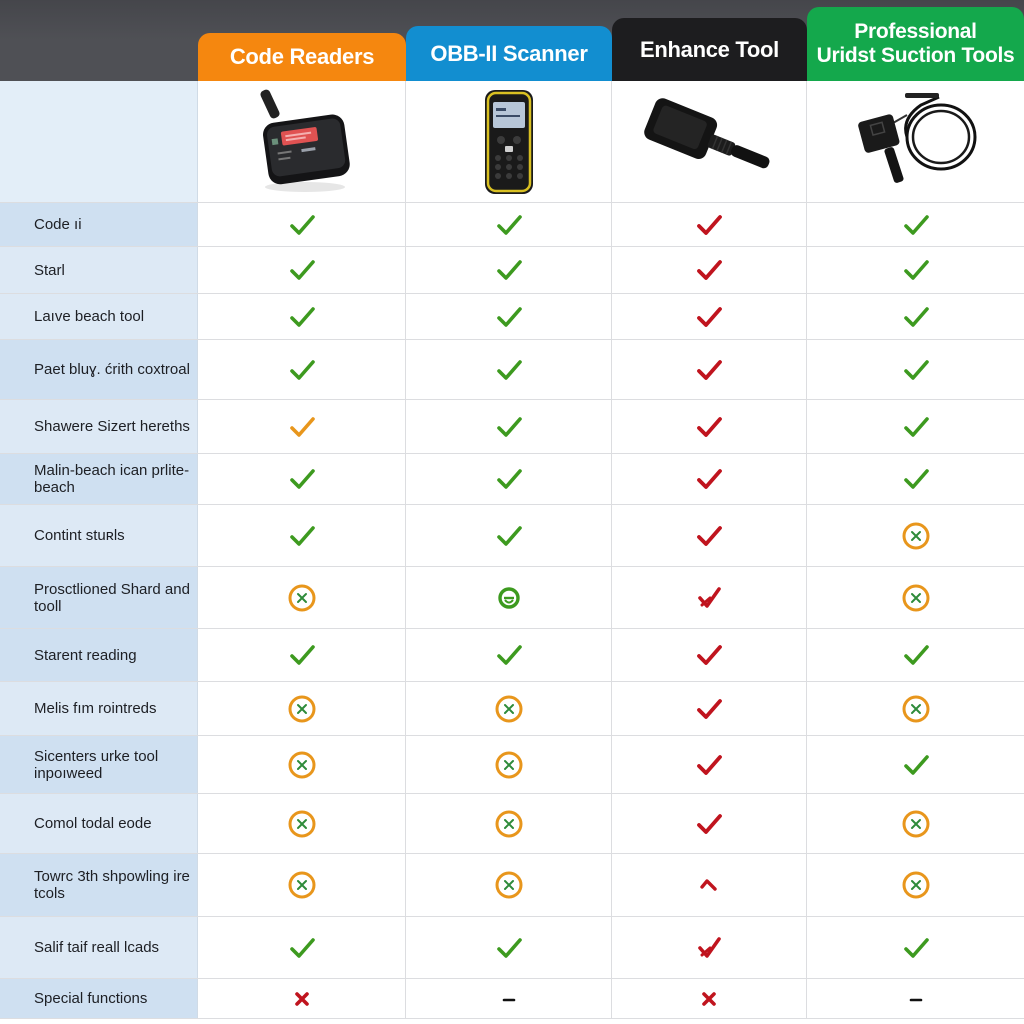 The width and height of the screenshot is (1024, 1024). Describe the element at coordinates (99, 764) in the screenshot. I see `feature-label: Sicenters urke tool inpoıweed` at that location.